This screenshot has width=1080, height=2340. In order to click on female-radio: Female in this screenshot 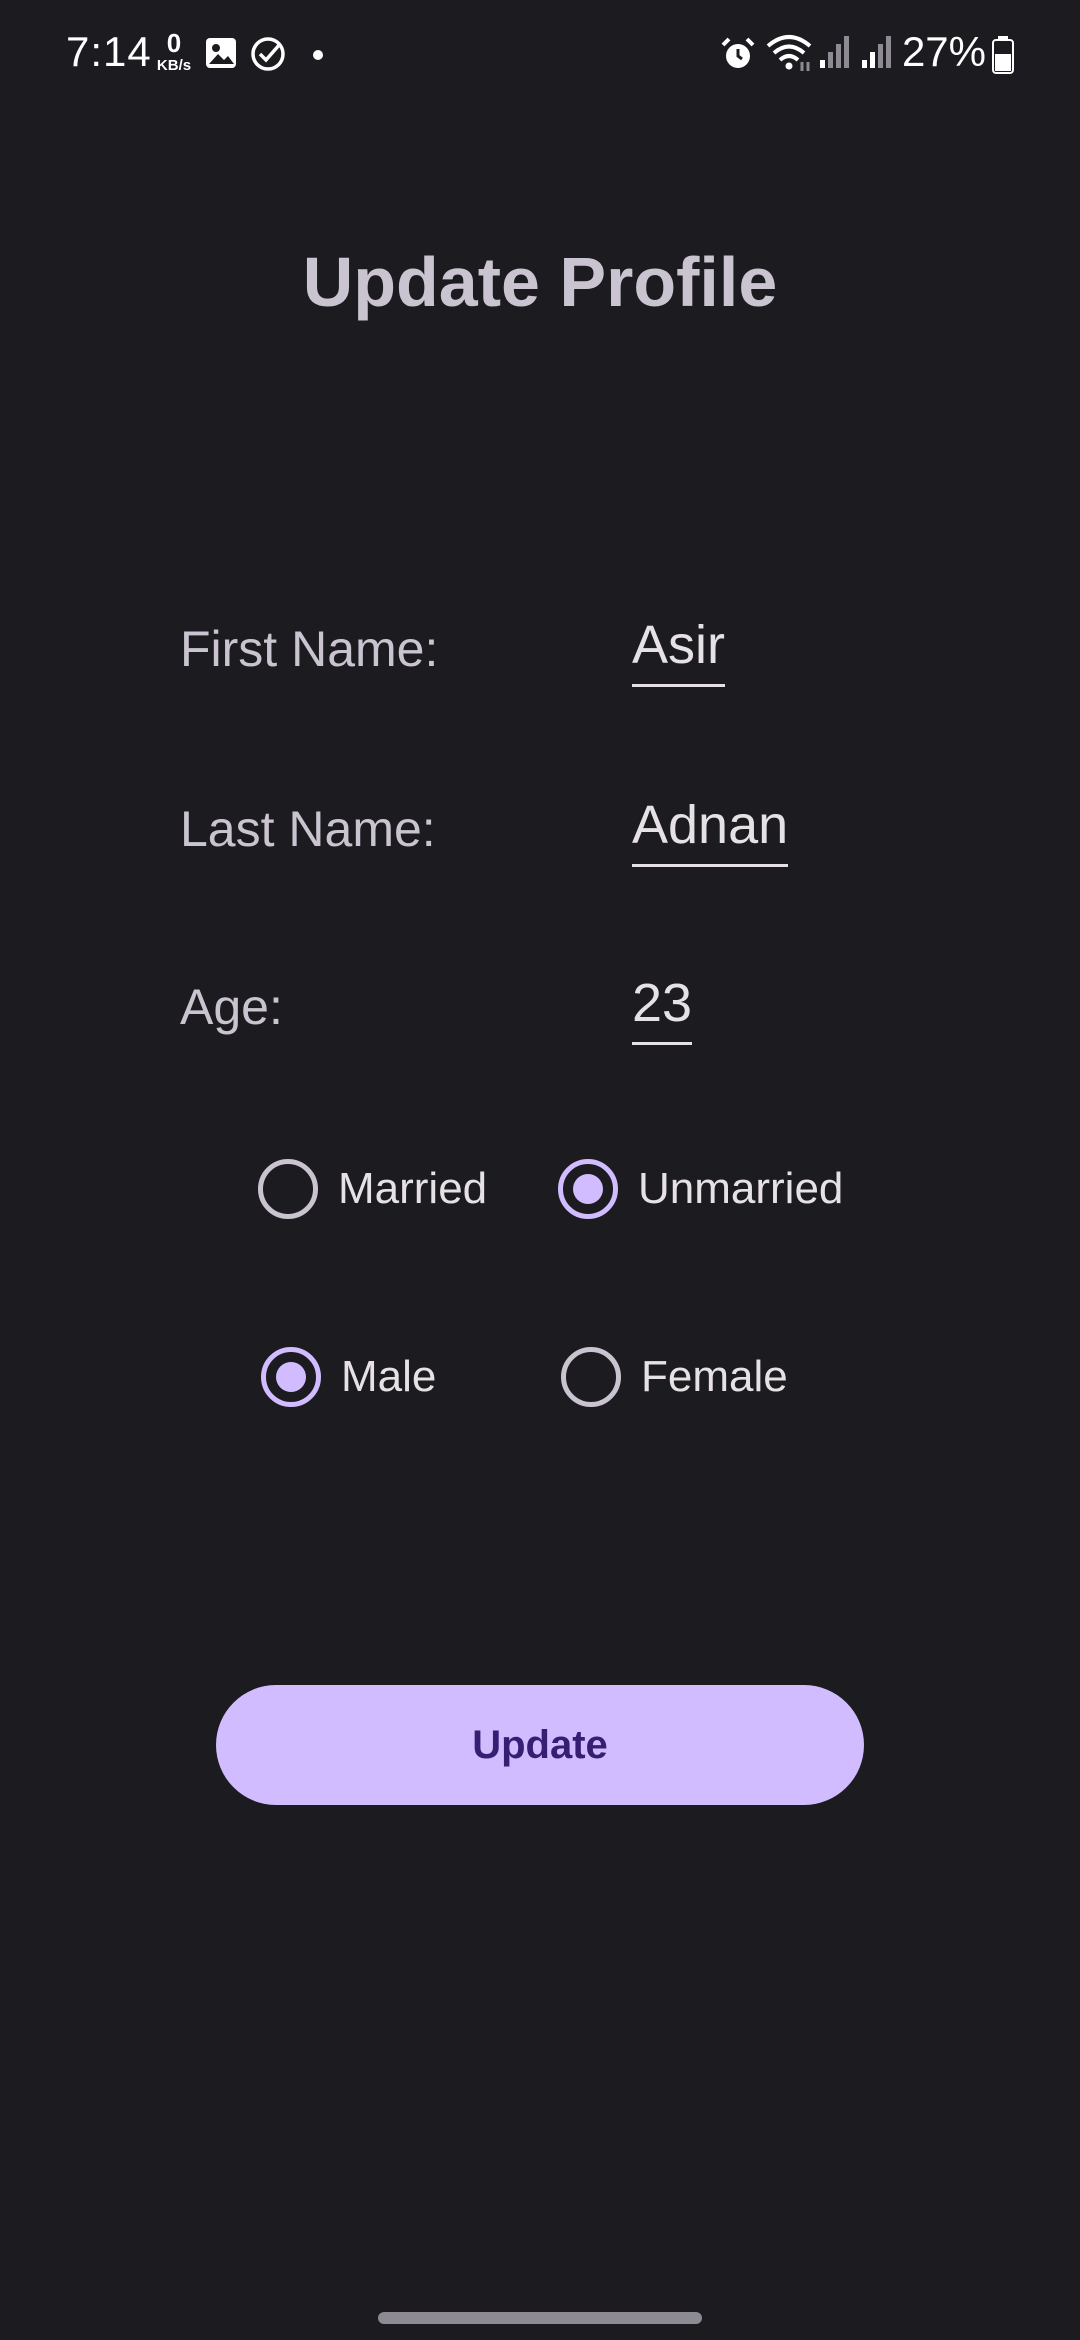, I will do `click(674, 1377)`.